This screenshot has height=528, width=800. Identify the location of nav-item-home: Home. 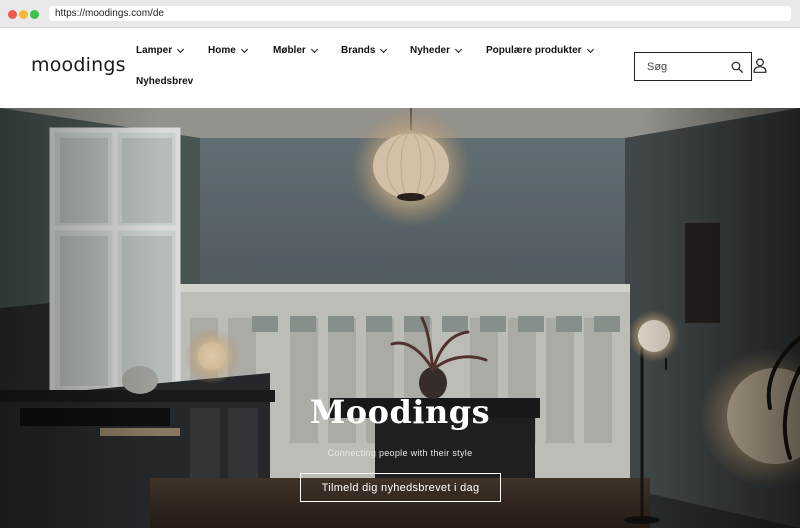
(228, 50).